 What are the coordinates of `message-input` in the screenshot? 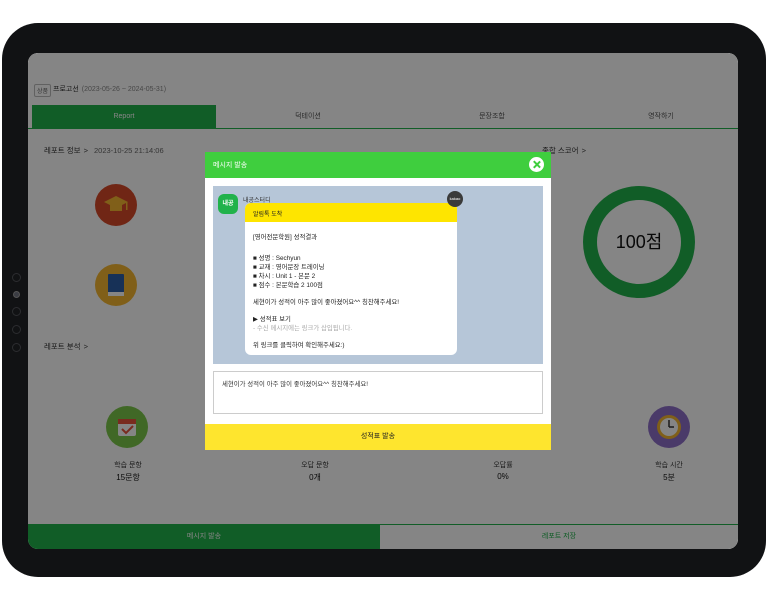 It's located at (378, 392).